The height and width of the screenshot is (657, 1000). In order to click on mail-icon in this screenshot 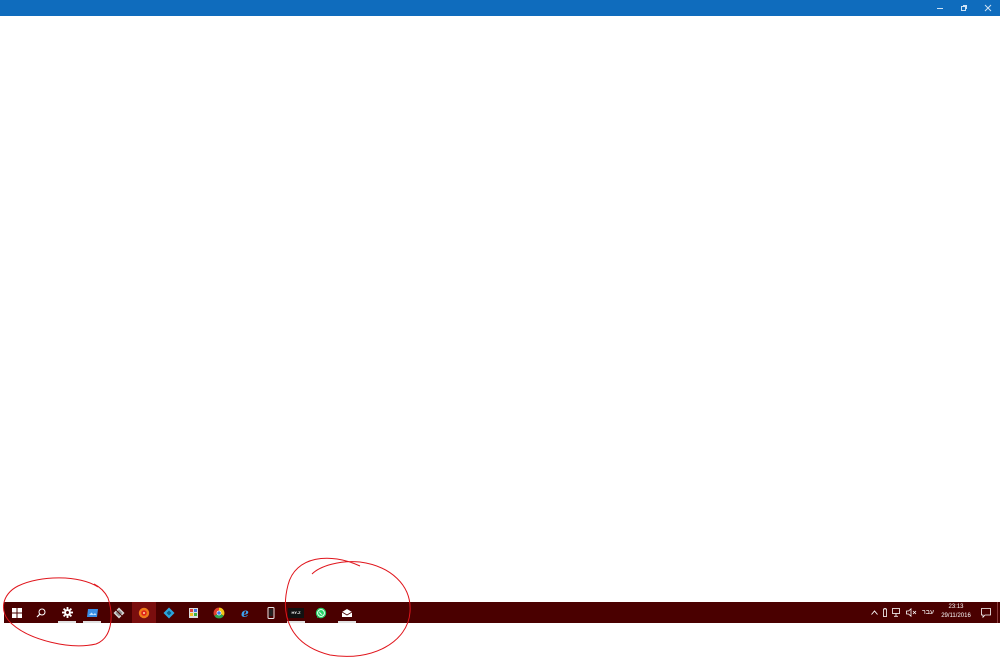, I will do `click(347, 612)`.